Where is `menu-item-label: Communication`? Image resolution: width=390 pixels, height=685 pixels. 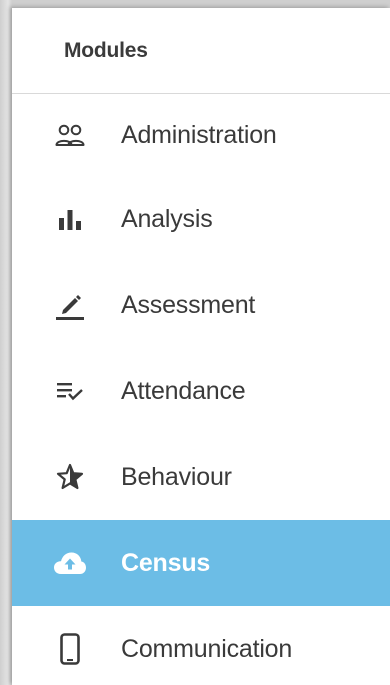 menu-item-label: Communication is located at coordinates (207, 648).